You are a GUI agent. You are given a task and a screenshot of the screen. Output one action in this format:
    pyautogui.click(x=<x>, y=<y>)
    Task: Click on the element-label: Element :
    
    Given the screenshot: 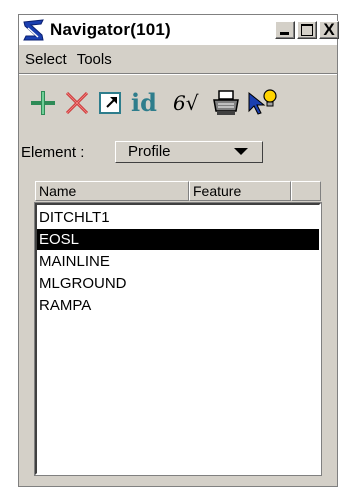 What is the action you would take?
    pyautogui.click(x=53, y=152)
    